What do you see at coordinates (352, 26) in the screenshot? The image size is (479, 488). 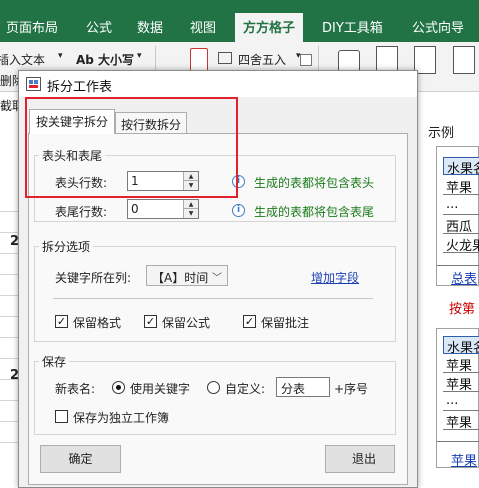 I see `ribbon-tab-diy-toolbox: DIY工具箱` at bounding box center [352, 26].